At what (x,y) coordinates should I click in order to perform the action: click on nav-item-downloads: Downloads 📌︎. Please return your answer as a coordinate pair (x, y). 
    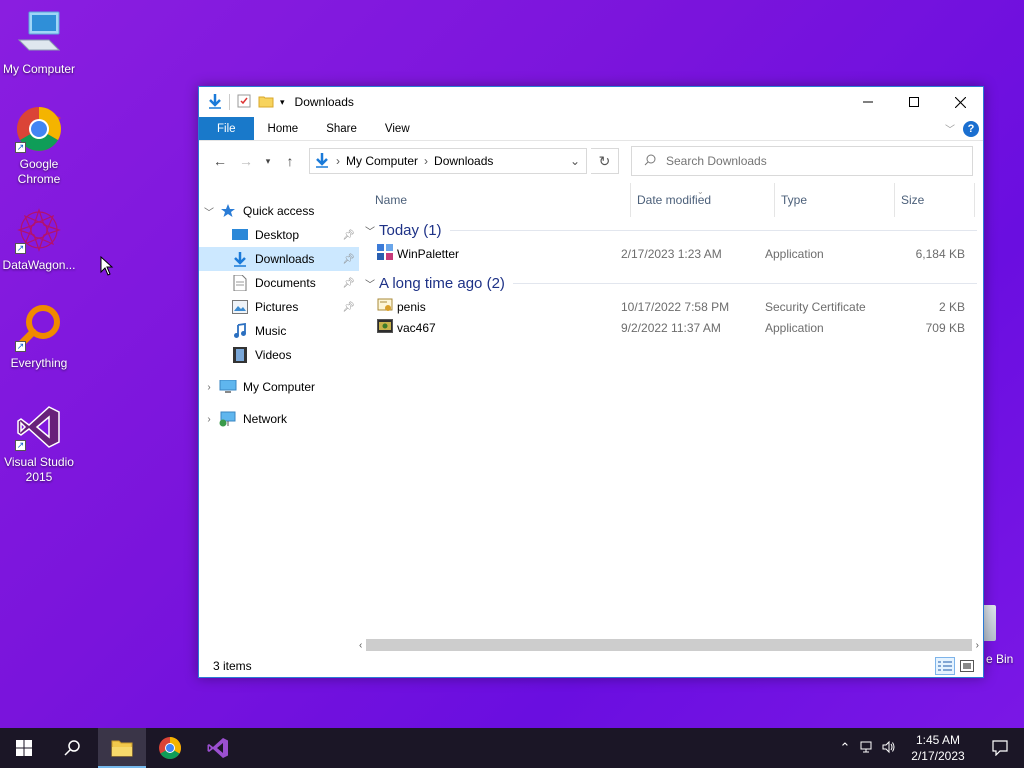
    Looking at the image, I should click on (279, 259).